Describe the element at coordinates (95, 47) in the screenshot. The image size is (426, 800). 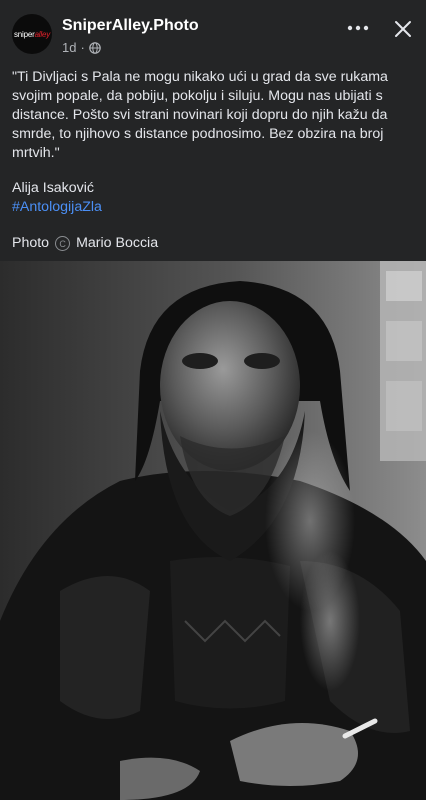
I see `globe-icon` at that location.